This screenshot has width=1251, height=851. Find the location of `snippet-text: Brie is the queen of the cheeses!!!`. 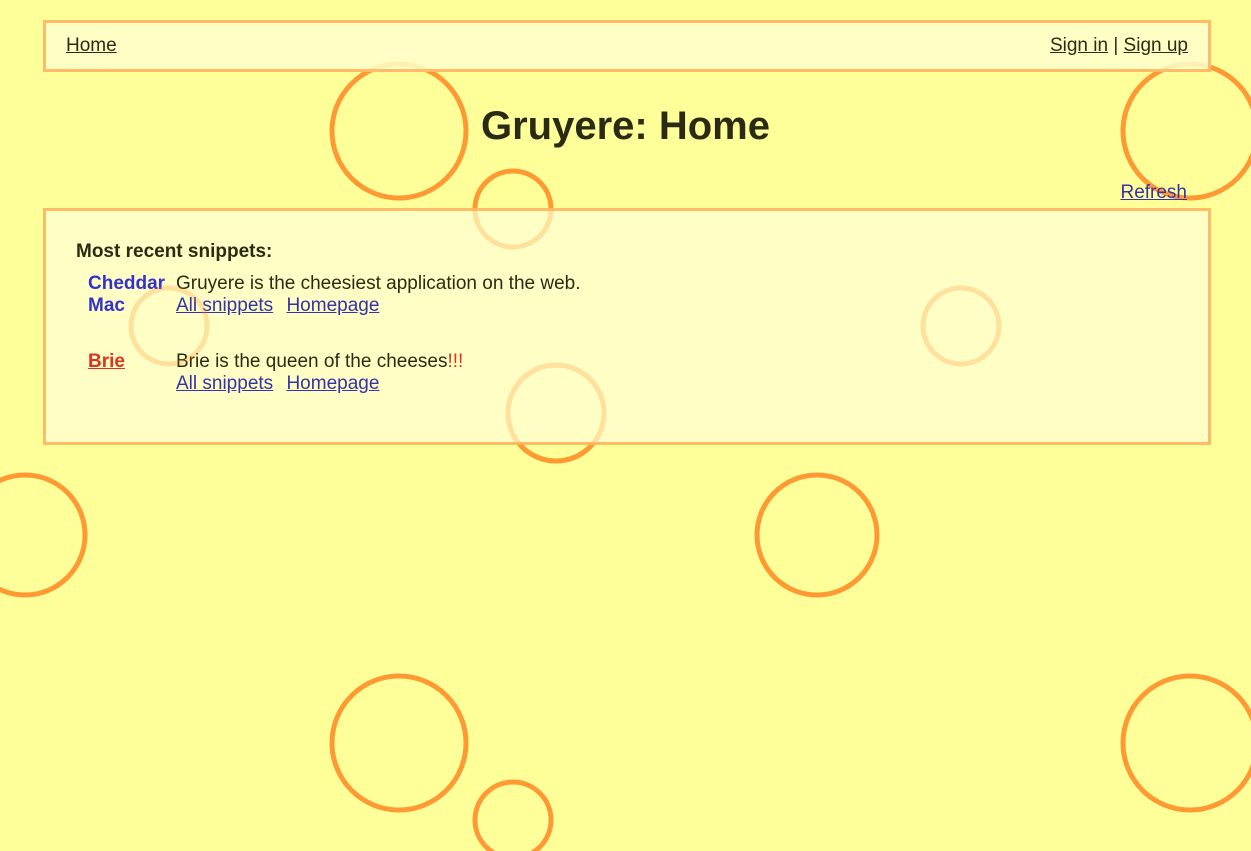

snippet-text: Brie is the queen of the cheeses!!! is located at coordinates (319, 362).